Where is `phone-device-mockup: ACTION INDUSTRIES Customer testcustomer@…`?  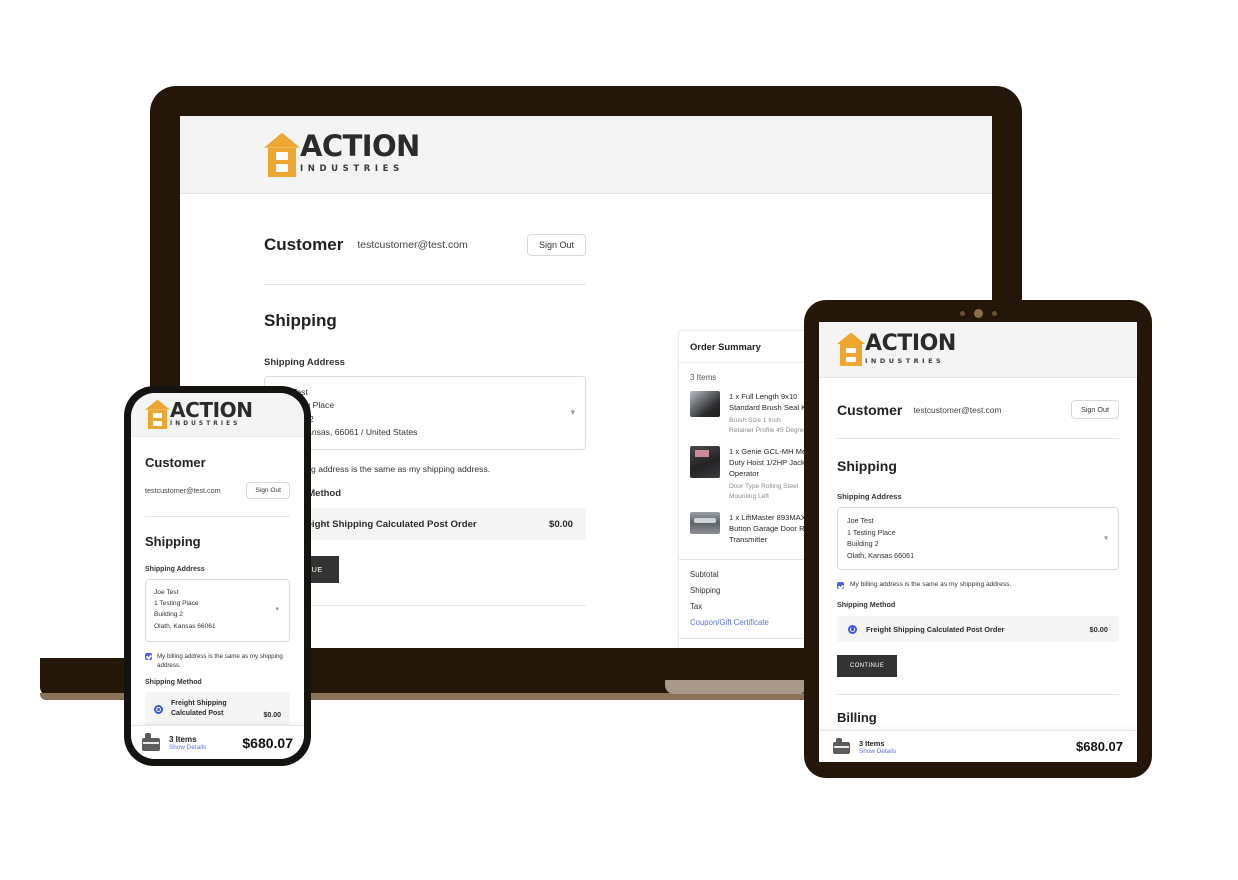 phone-device-mockup: ACTION INDUSTRIES Customer testcustomer@… is located at coordinates (217, 576).